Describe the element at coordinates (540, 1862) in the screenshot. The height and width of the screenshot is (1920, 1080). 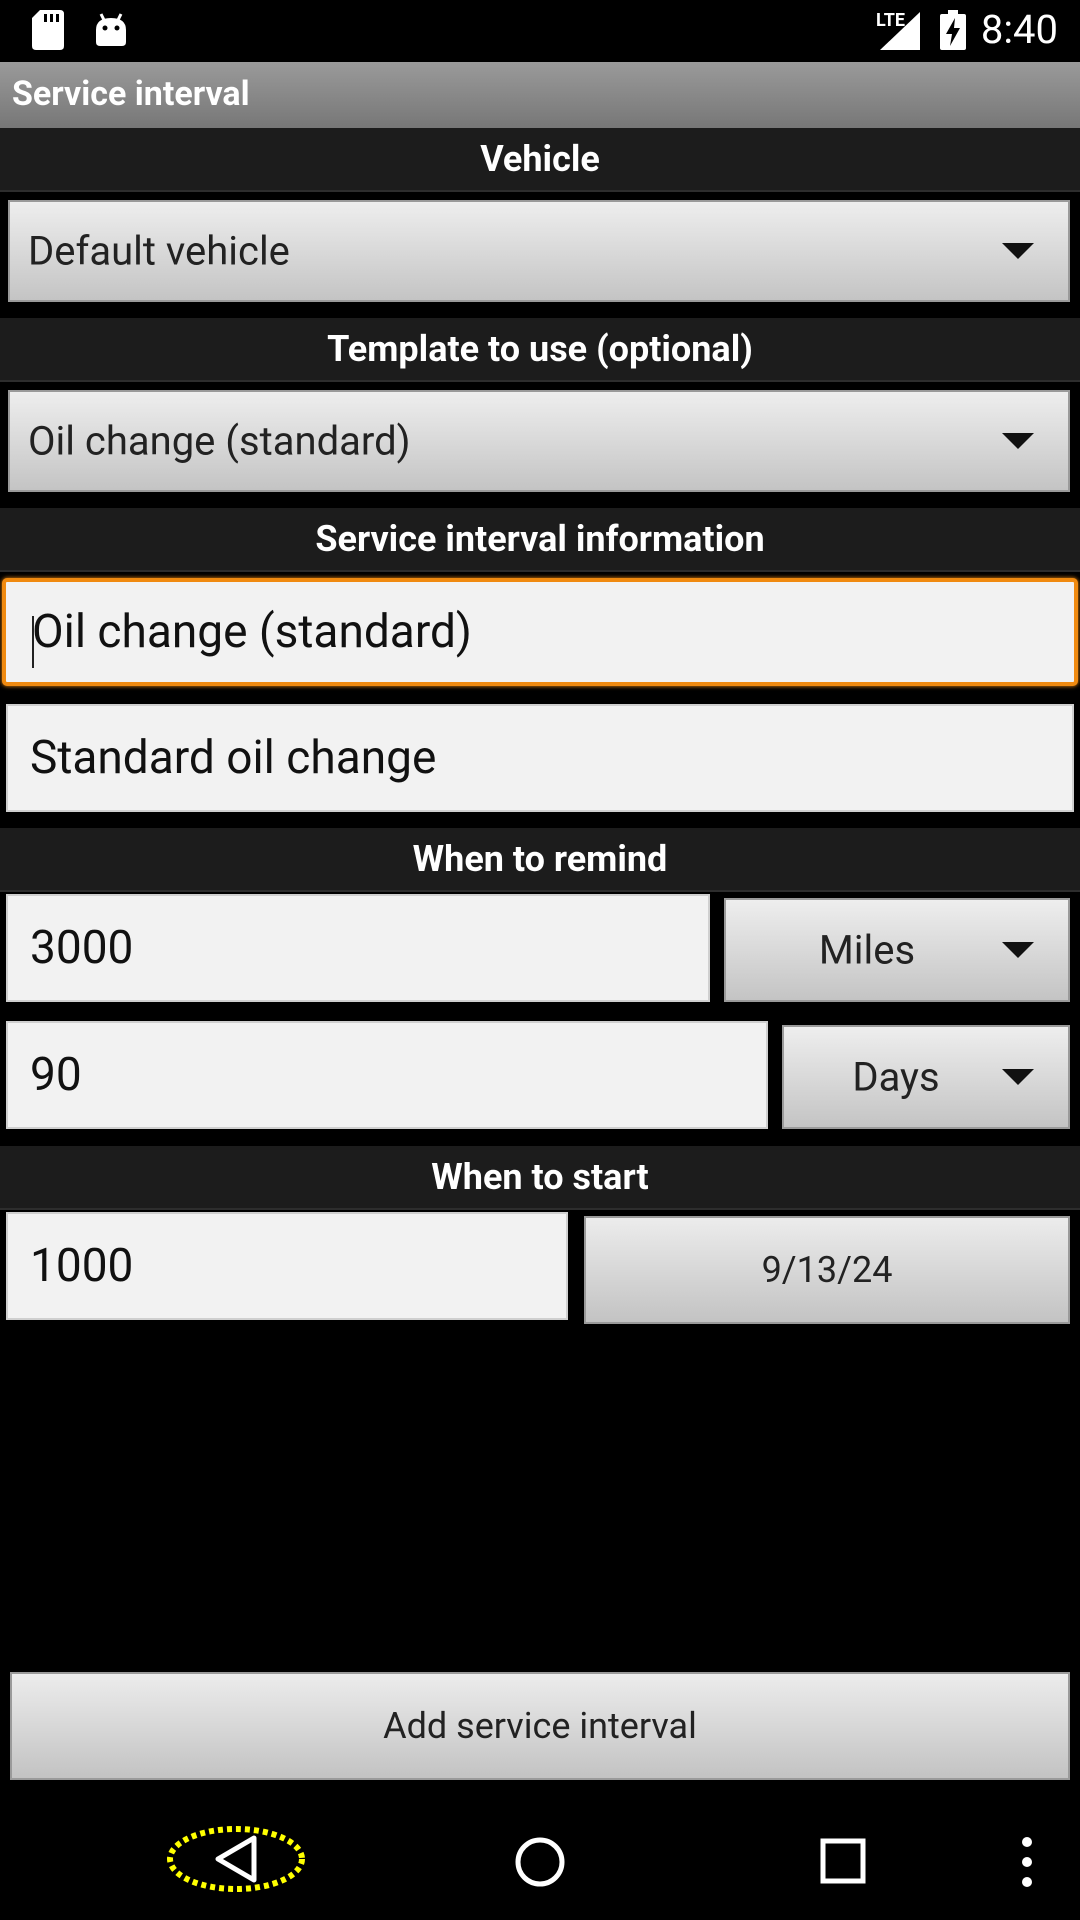
I see `home-icon` at that location.